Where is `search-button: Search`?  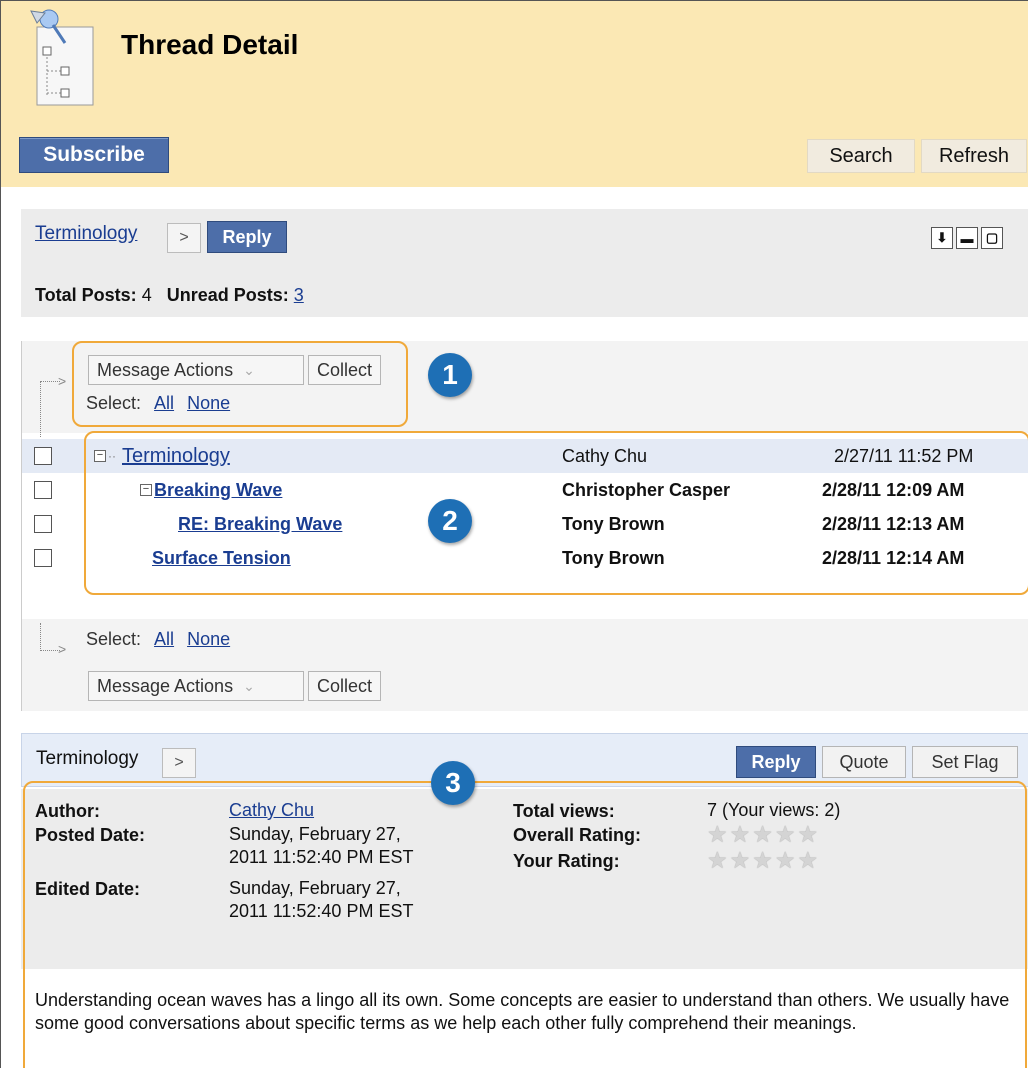 search-button: Search is located at coordinates (861, 156).